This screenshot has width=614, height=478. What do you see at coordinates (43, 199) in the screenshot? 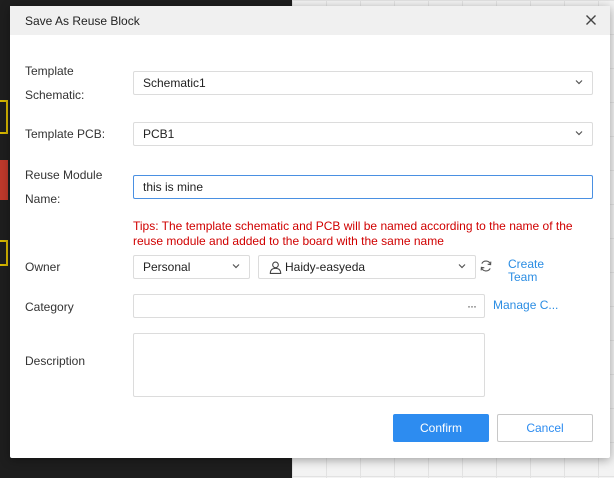
I see `reuse-module-name-label-line2: Name:` at bounding box center [43, 199].